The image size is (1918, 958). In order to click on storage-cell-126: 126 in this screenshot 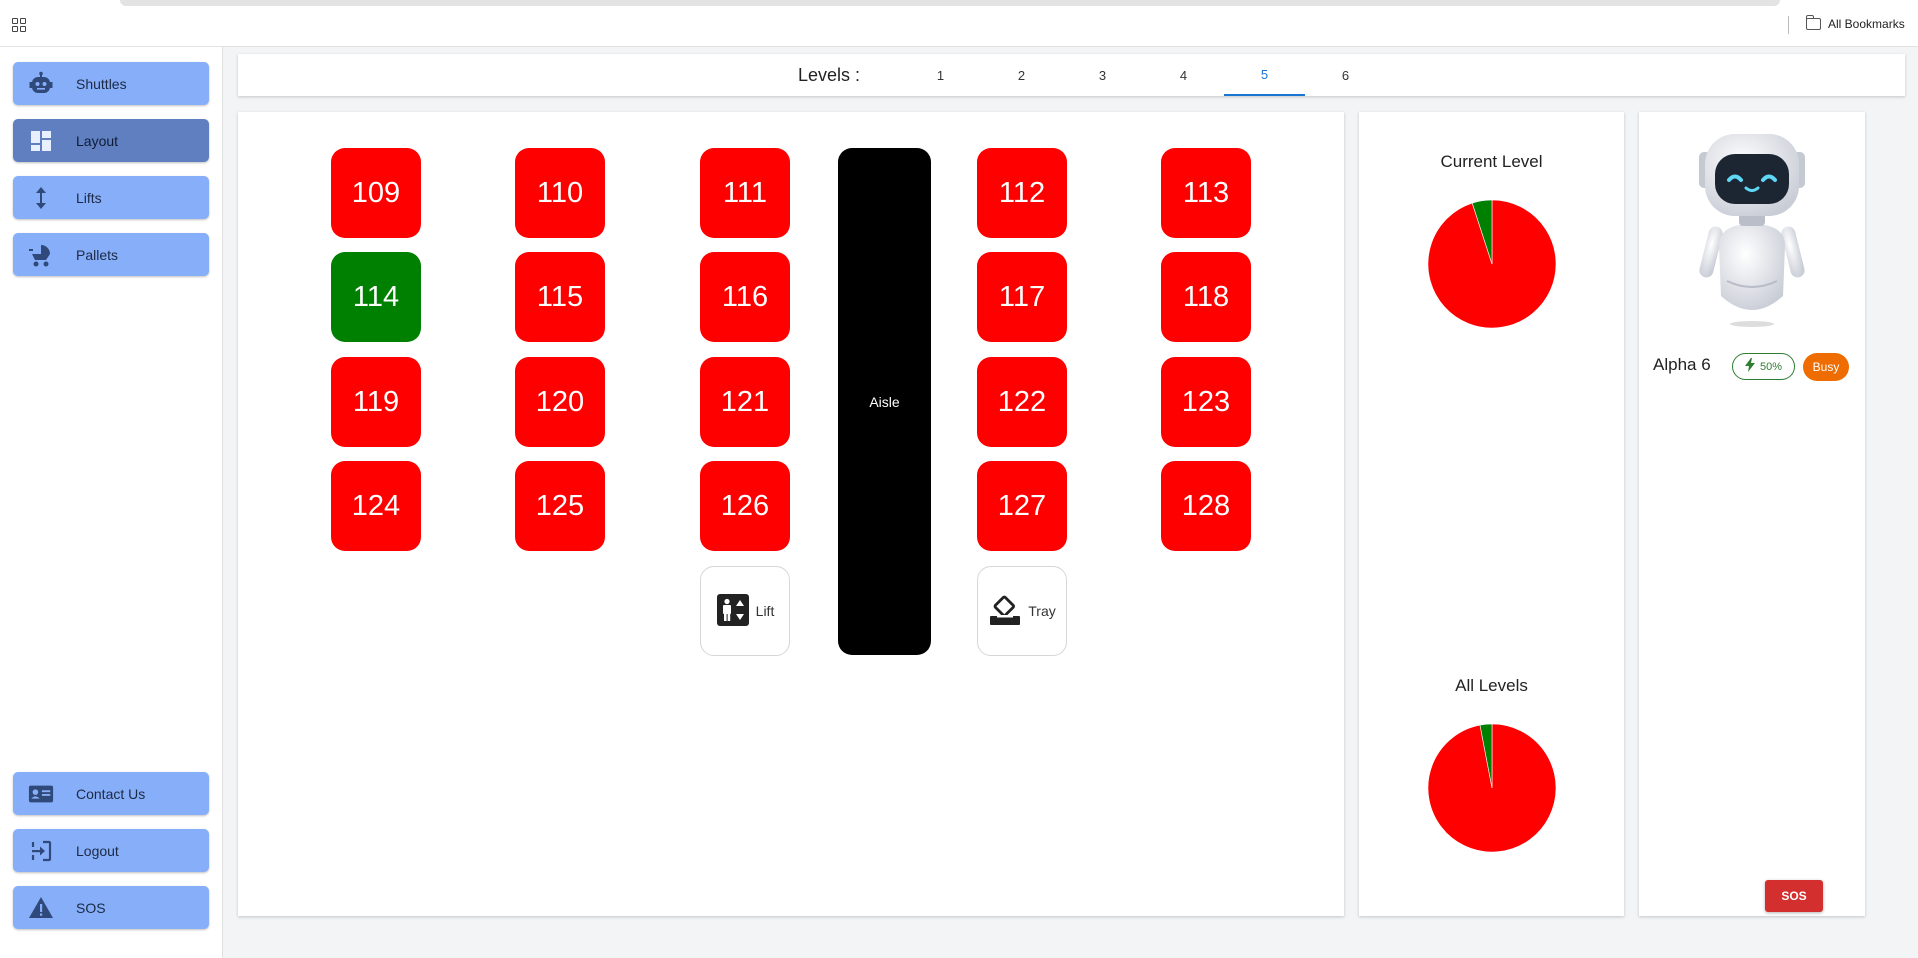, I will do `click(745, 506)`.